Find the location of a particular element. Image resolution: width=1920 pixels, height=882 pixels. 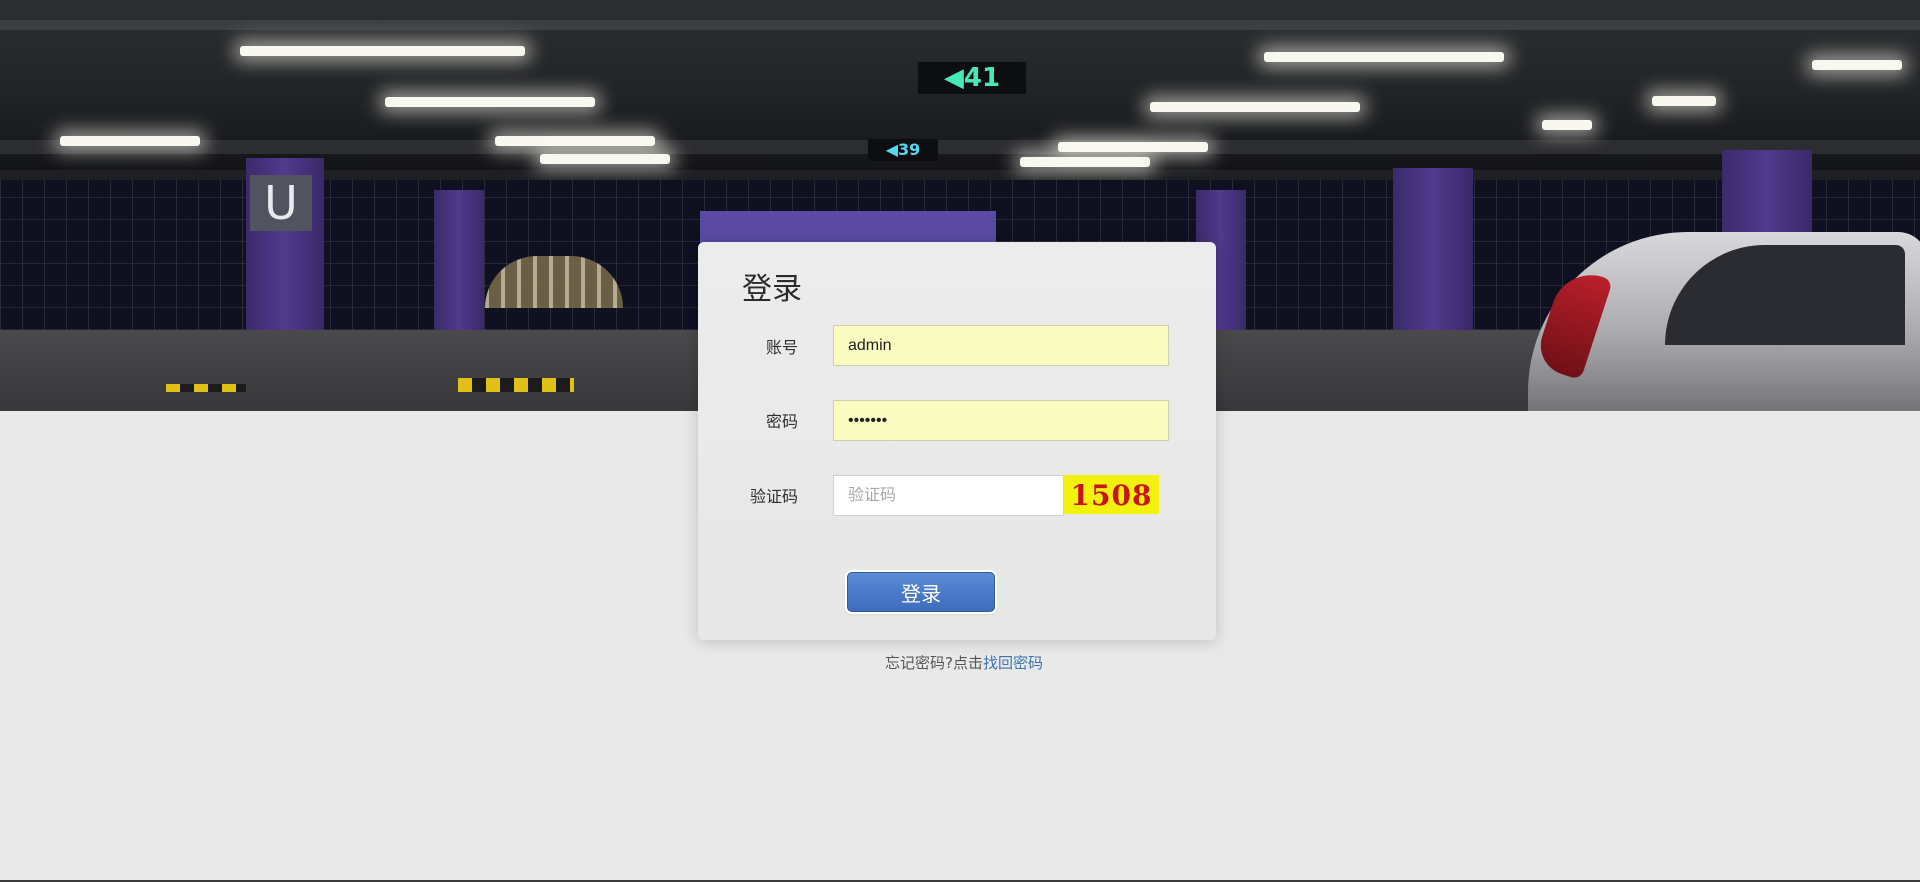

captcha-image: 1508 is located at coordinates (1111, 494).